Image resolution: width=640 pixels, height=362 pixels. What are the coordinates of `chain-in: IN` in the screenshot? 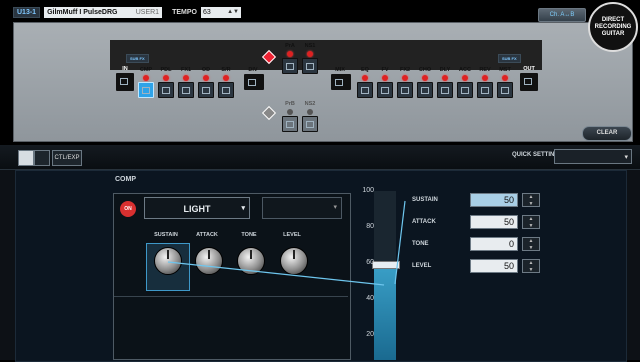 It's located at (125, 78).